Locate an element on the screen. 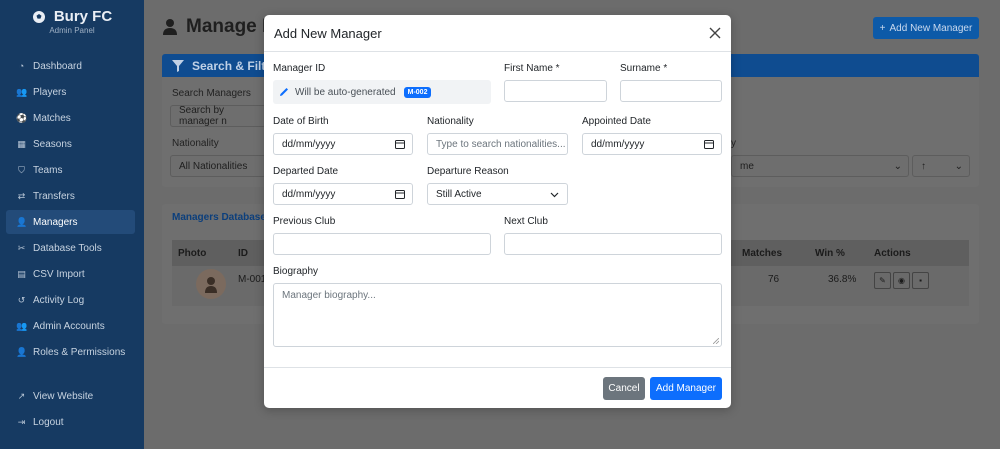 The height and width of the screenshot is (449, 1000). avatar is located at coordinates (211, 284).